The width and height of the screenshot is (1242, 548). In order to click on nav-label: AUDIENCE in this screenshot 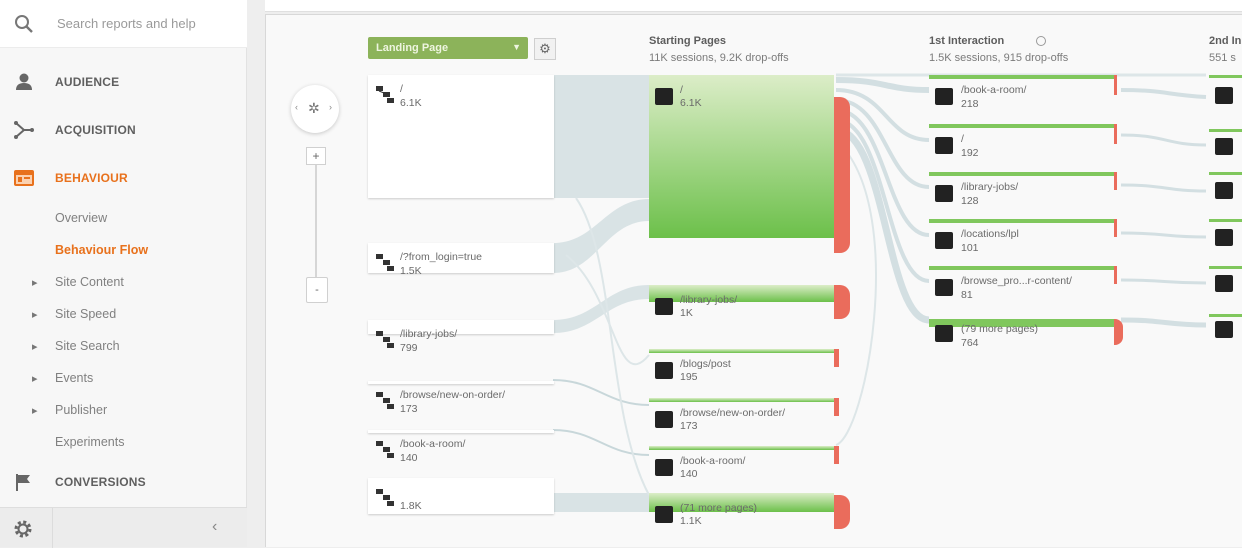, I will do `click(87, 82)`.